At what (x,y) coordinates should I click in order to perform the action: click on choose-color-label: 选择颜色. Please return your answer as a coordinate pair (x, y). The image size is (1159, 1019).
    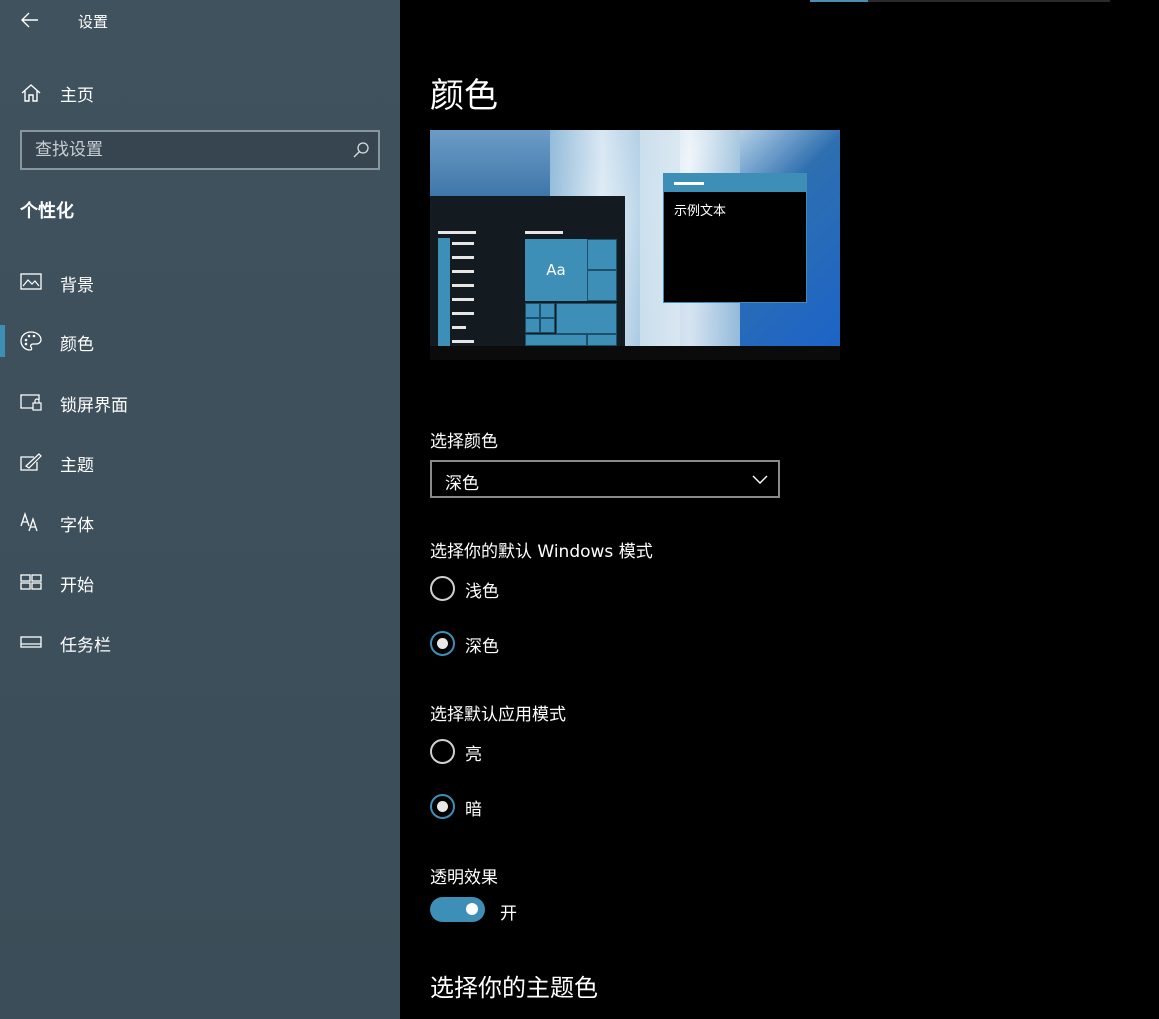
    Looking at the image, I should click on (464, 442).